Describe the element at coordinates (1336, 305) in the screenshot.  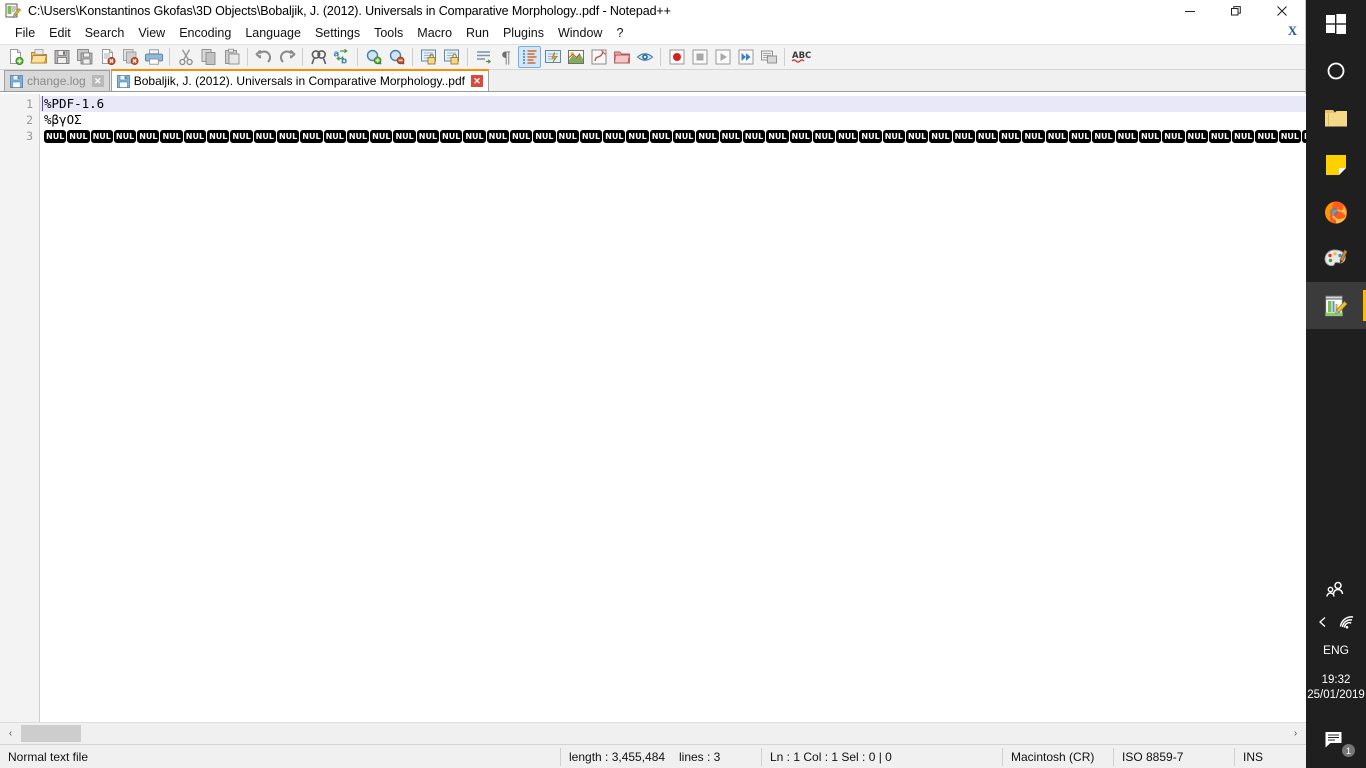
I see `notepad-plus-plus-taskbar-icon` at that location.